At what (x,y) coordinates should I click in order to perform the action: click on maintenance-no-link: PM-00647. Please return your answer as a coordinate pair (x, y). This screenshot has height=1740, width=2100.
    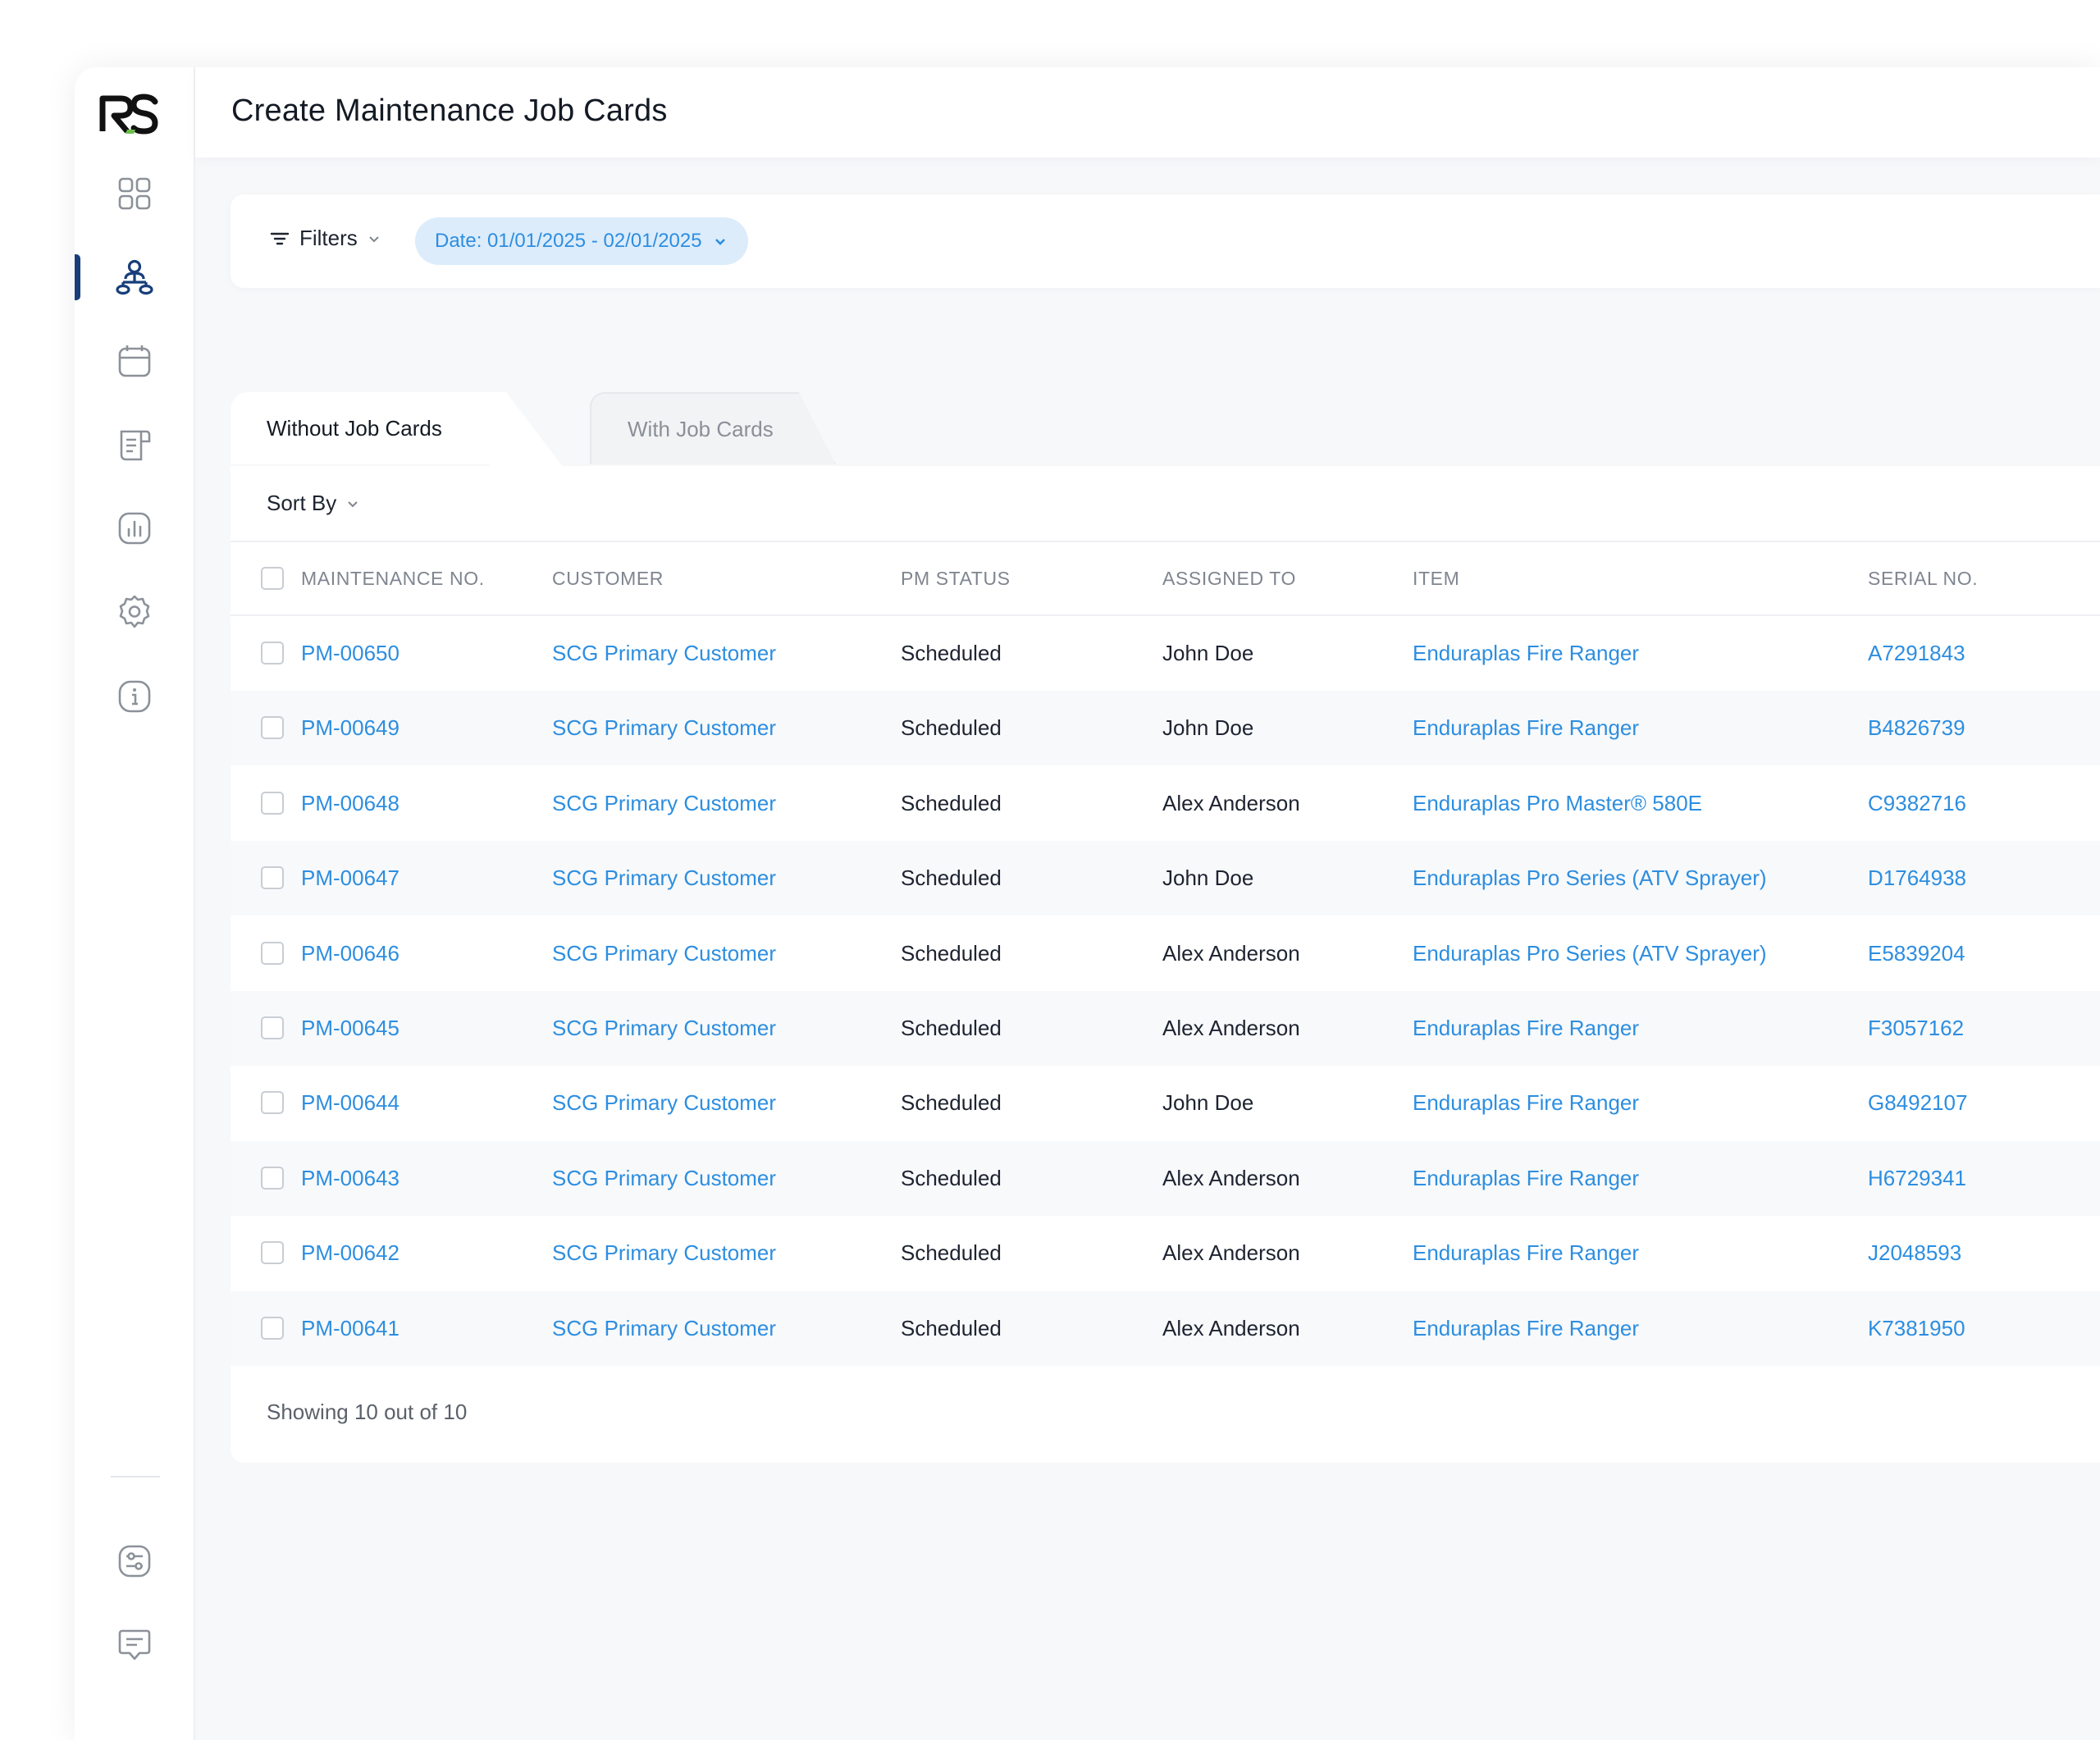
    Looking at the image, I should click on (350, 878).